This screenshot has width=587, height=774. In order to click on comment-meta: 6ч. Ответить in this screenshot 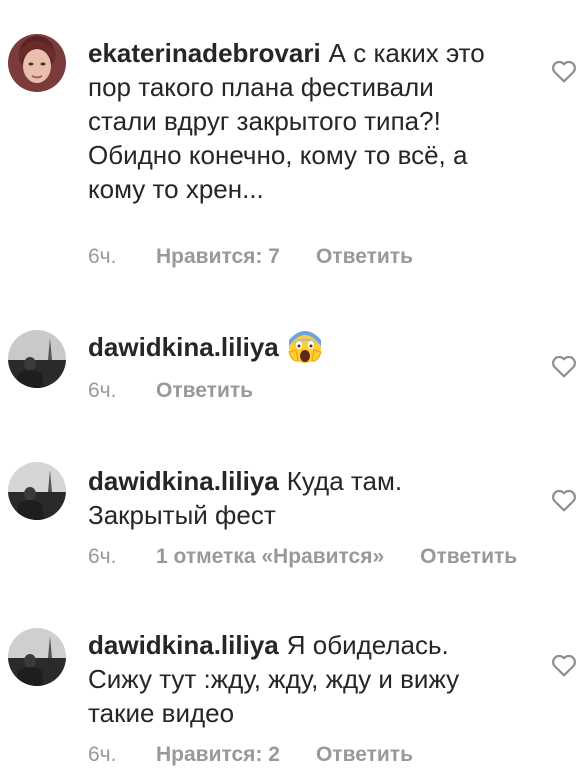, I will do `click(170, 391)`.